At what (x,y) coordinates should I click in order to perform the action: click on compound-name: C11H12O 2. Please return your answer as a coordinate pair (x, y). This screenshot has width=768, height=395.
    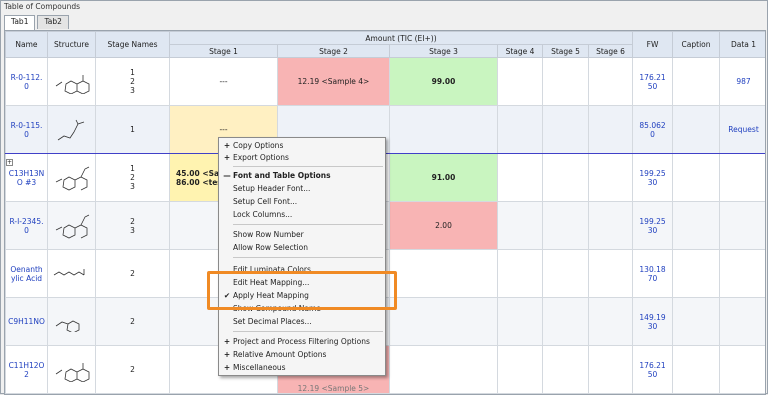
    Looking at the image, I should click on (26, 369).